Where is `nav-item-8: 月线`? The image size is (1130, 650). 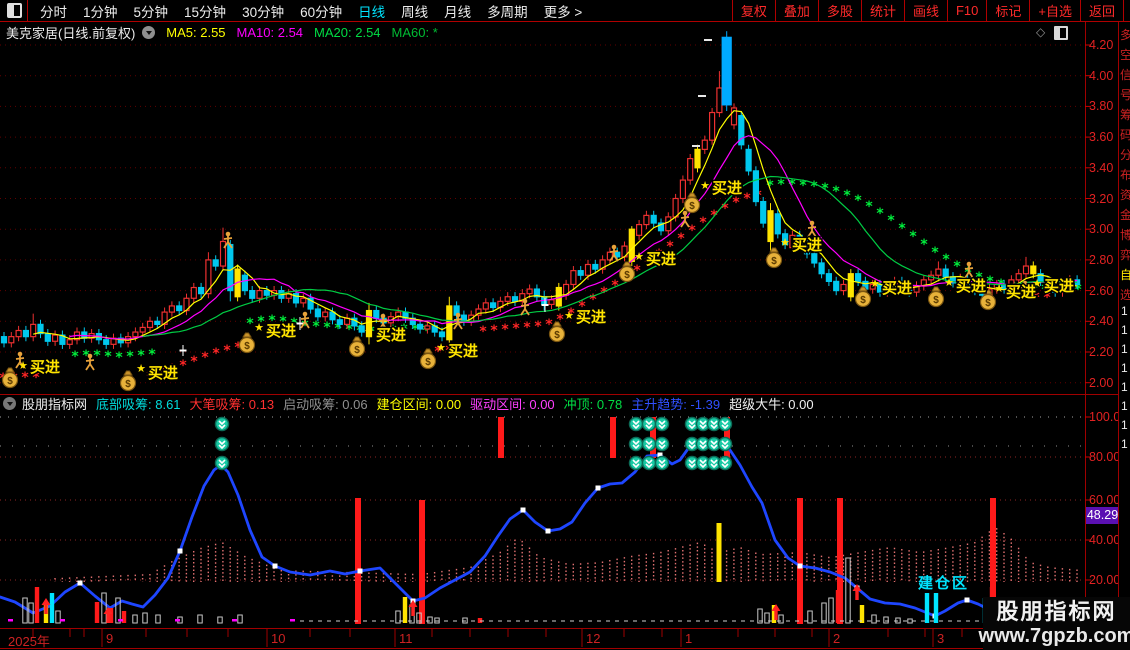 nav-item-8: 月线 is located at coordinates (457, 11).